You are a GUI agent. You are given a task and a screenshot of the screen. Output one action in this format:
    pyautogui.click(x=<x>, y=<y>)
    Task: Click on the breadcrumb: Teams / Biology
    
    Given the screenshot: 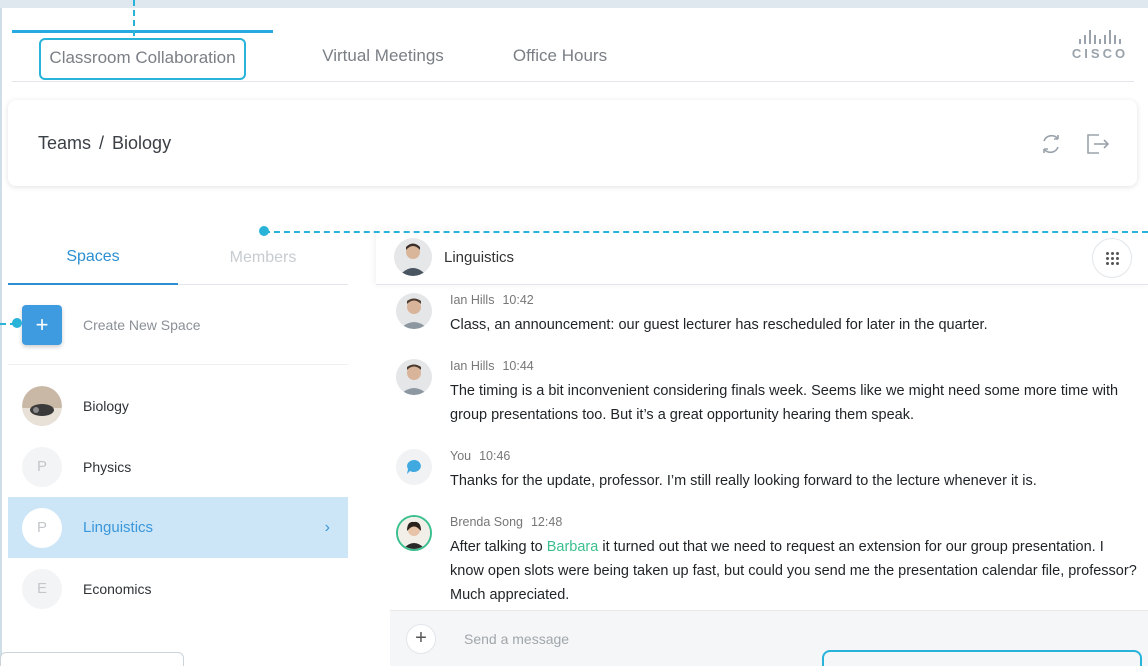 What is the action you would take?
    pyautogui.click(x=104, y=143)
    